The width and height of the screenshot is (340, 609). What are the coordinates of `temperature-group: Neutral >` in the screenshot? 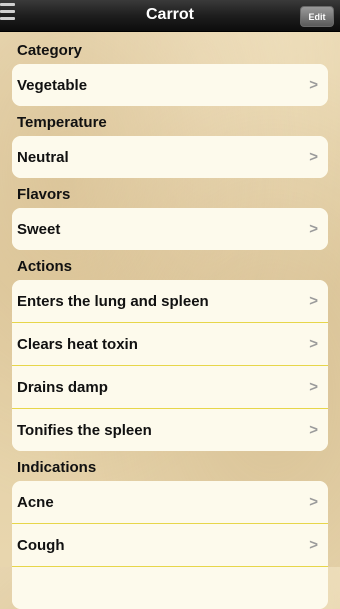 It's located at (170, 157).